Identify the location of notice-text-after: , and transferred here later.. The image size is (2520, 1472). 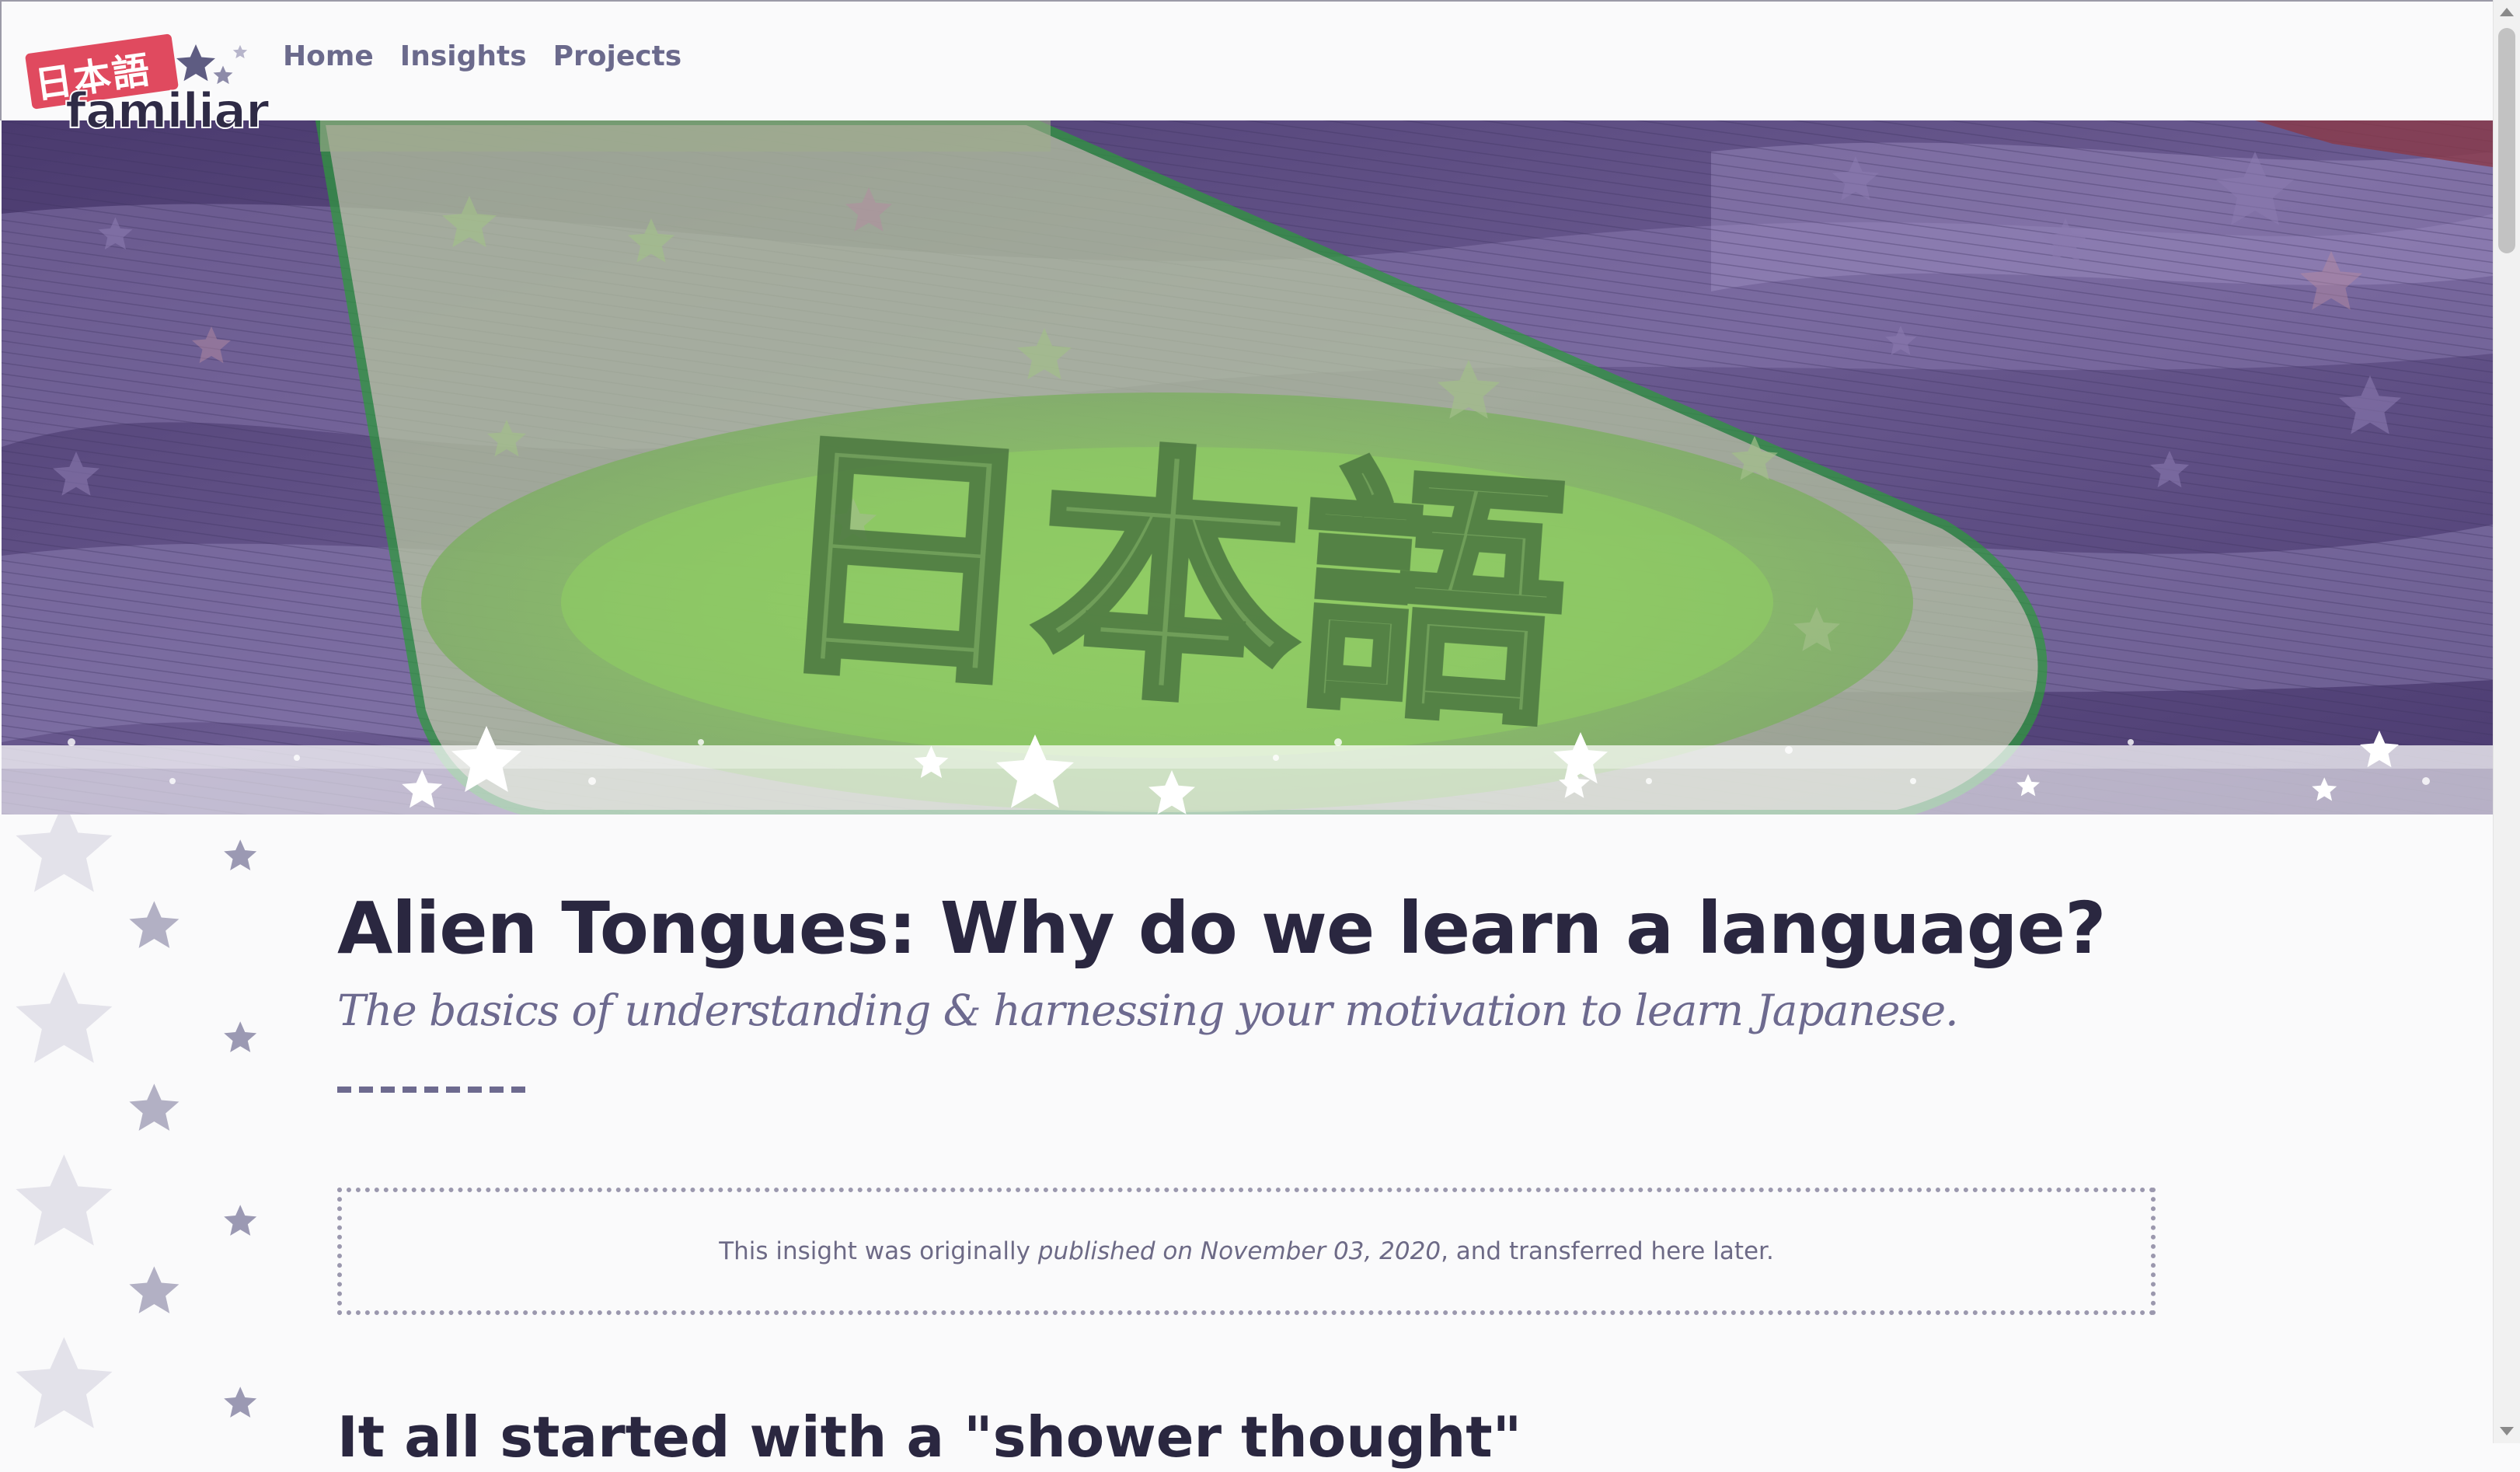
(1608, 1251).